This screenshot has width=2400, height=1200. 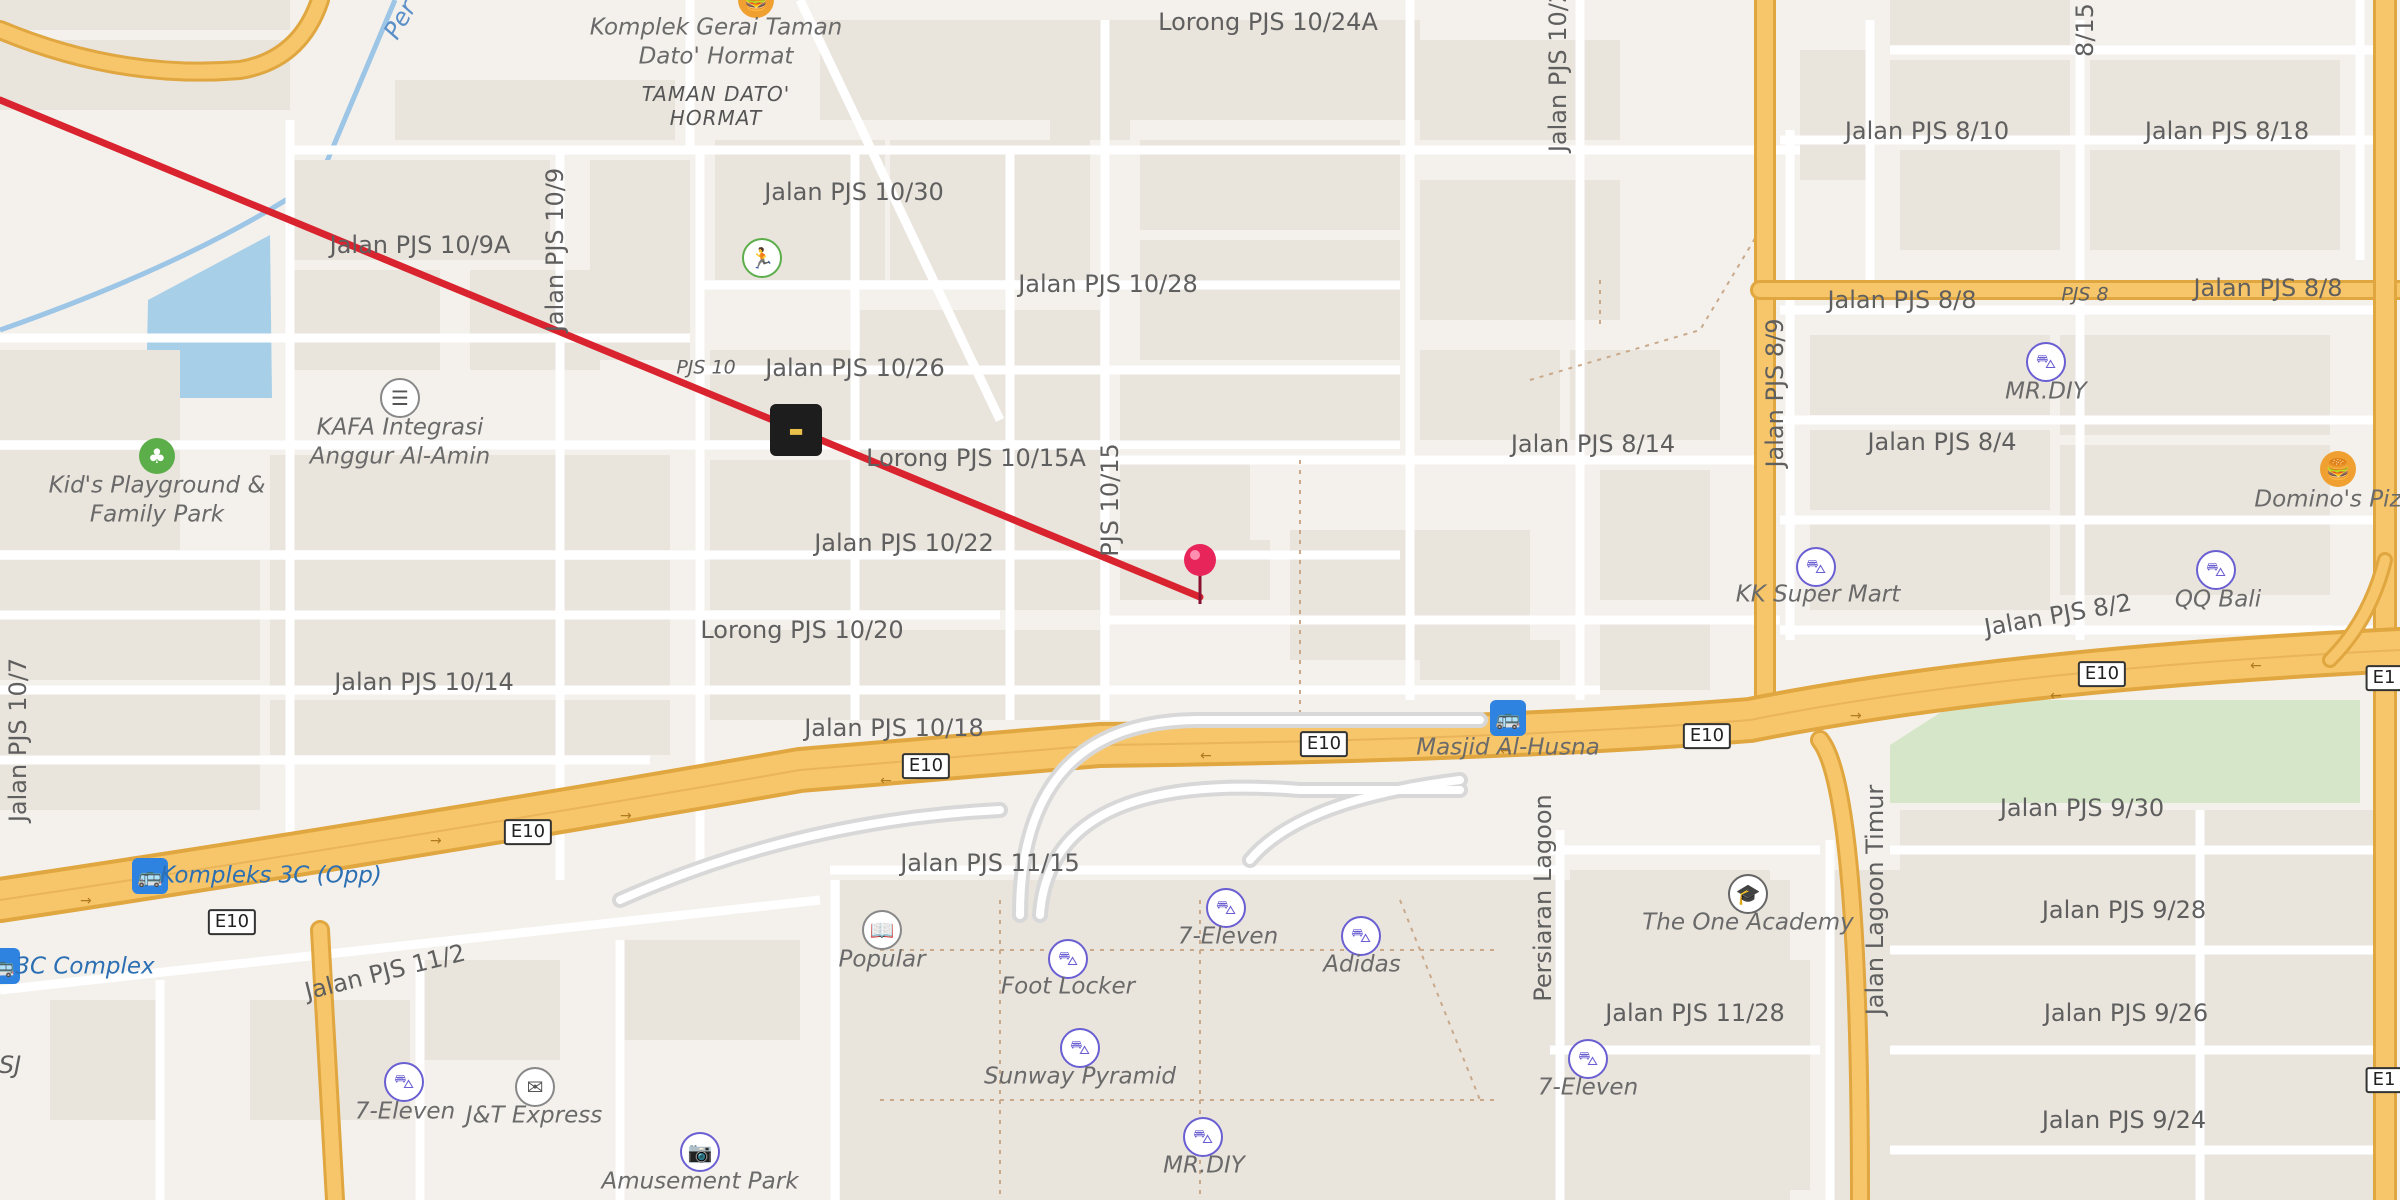 What do you see at coordinates (762, 258) in the screenshot?
I see `running-icon: 🏃` at bounding box center [762, 258].